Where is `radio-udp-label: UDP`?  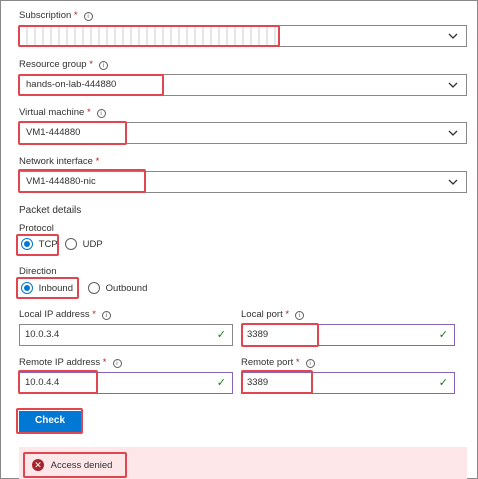 radio-udp-label: UDP is located at coordinates (92, 244).